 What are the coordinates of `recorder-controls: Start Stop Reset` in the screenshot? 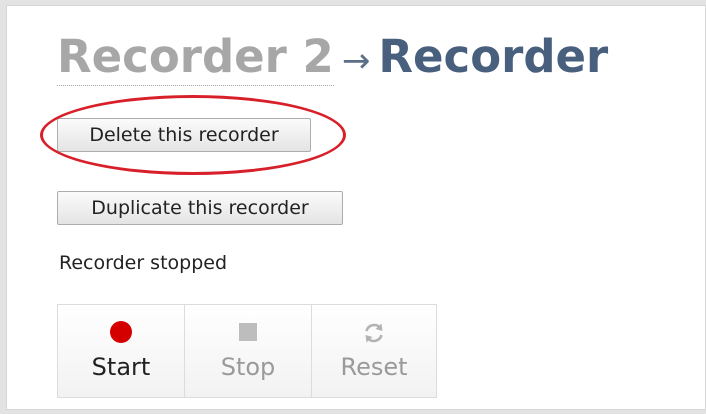 It's located at (247, 351).